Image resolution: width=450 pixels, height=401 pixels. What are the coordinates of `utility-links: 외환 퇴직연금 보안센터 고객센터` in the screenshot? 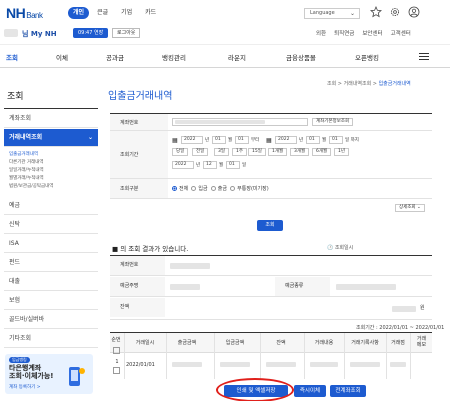 It's located at (363, 33).